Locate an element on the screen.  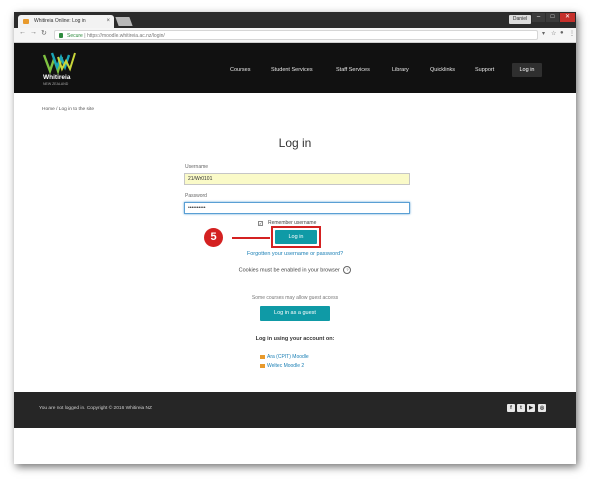
provider-label: Ara (CPIT) Moodle is located at coordinates (288, 357).